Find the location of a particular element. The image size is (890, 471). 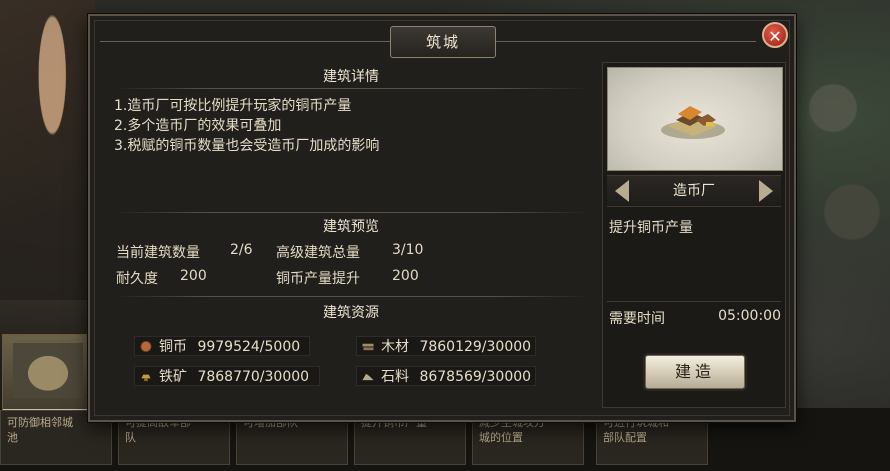

durability-value: 200 is located at coordinates (193, 276).